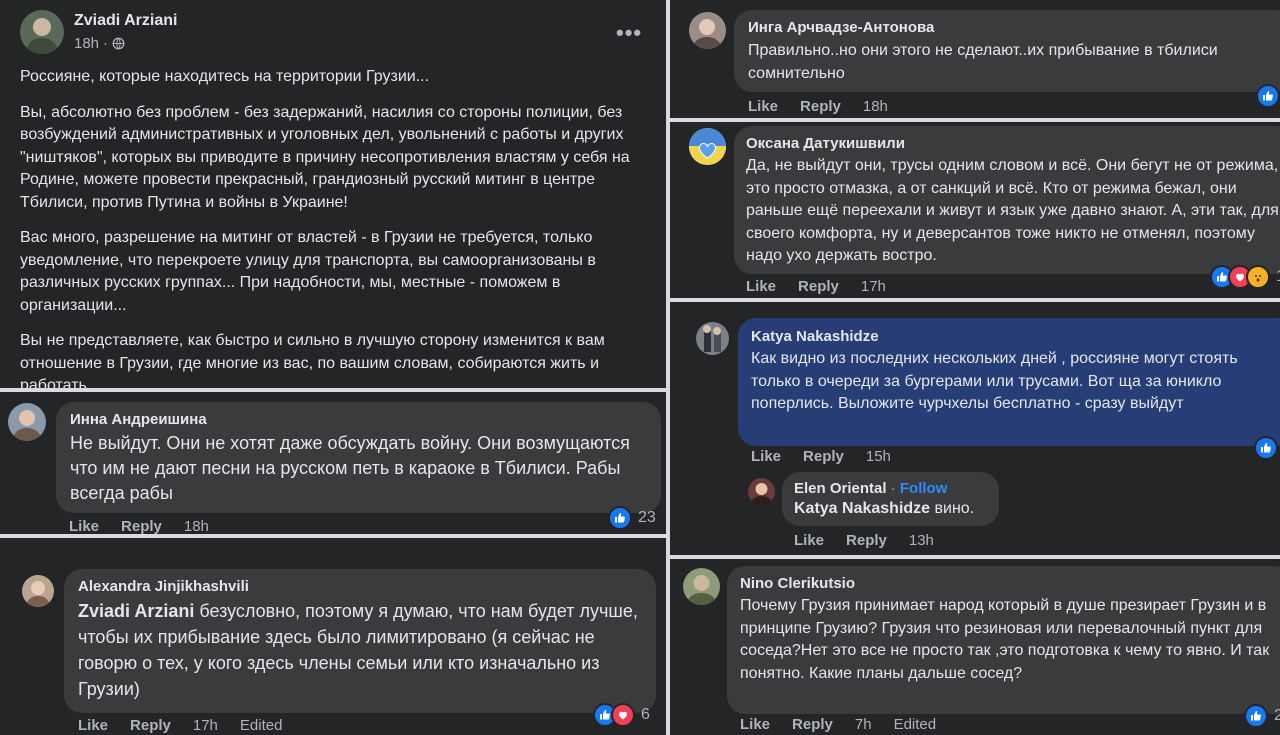 This screenshot has height=735, width=1280. I want to click on comment-actions: Like Reply 17h, so click(827, 286).